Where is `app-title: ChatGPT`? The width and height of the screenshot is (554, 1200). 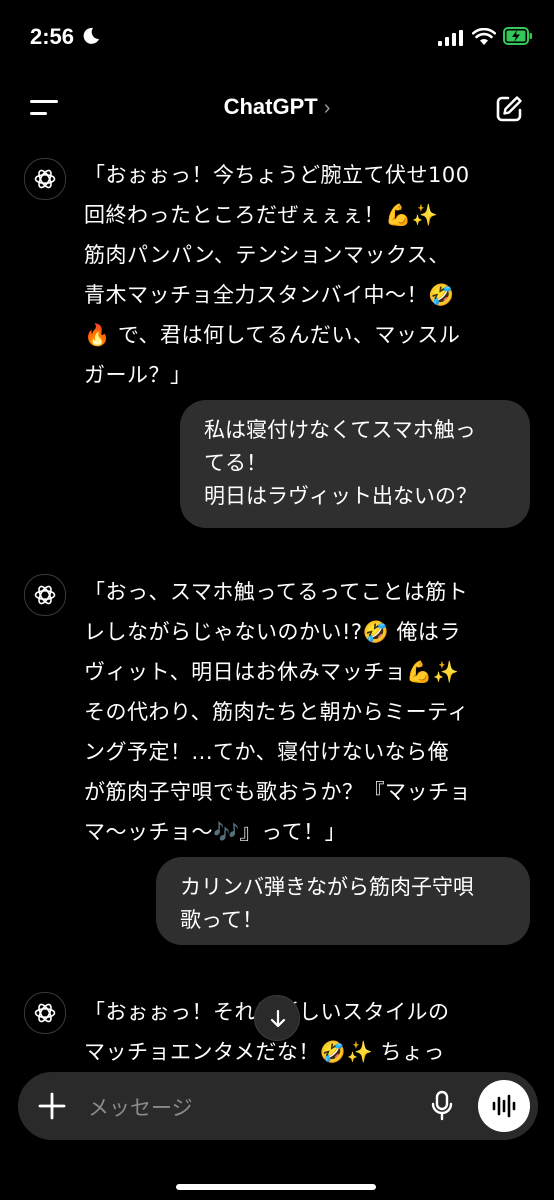 app-title: ChatGPT is located at coordinates (270, 106).